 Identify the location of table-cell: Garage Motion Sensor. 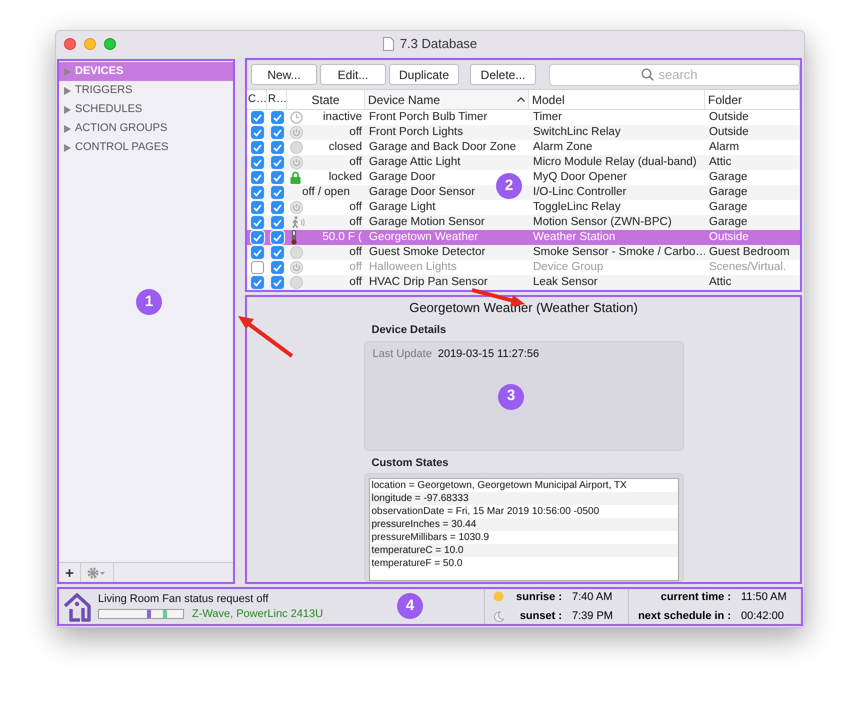
(427, 222).